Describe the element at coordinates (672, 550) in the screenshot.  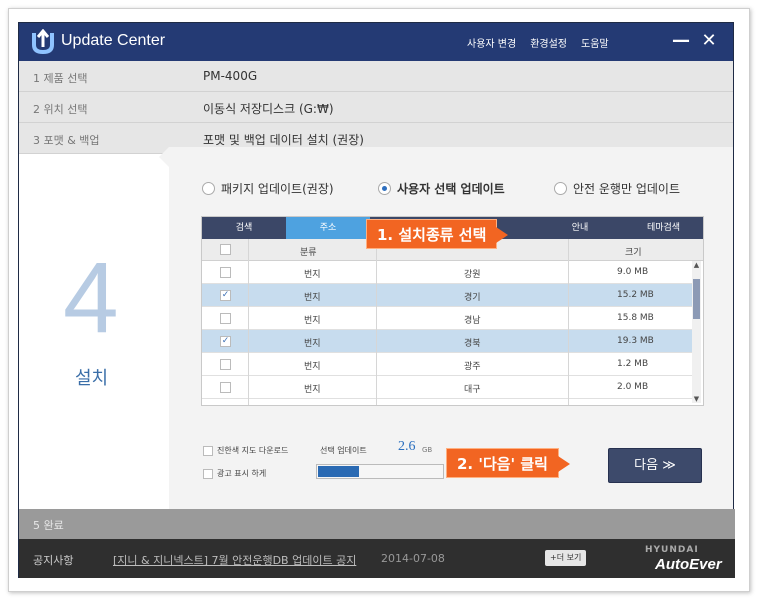
I see `brand-top: HYUNDAI` at that location.